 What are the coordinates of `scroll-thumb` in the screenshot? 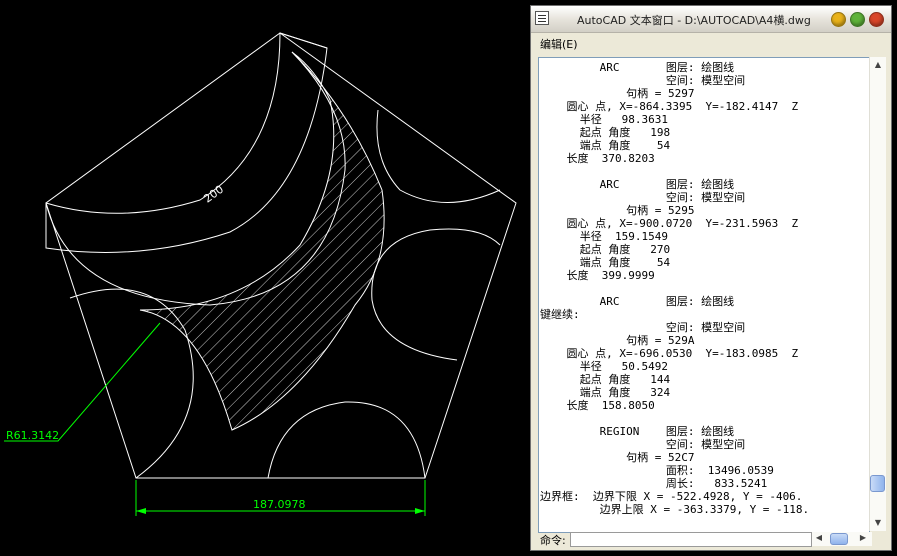 It's located at (877, 483).